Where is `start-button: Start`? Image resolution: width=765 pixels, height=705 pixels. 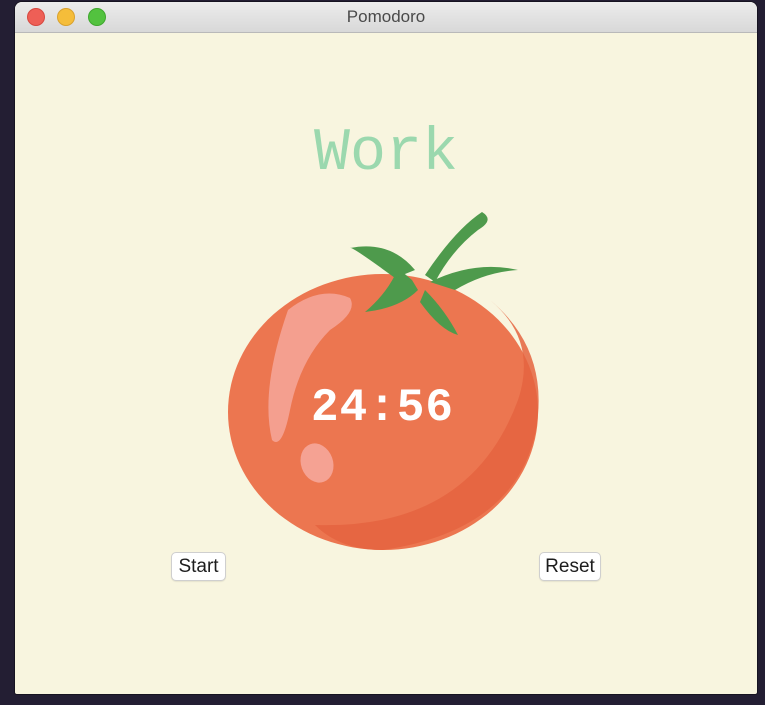
start-button: Start is located at coordinates (198, 566).